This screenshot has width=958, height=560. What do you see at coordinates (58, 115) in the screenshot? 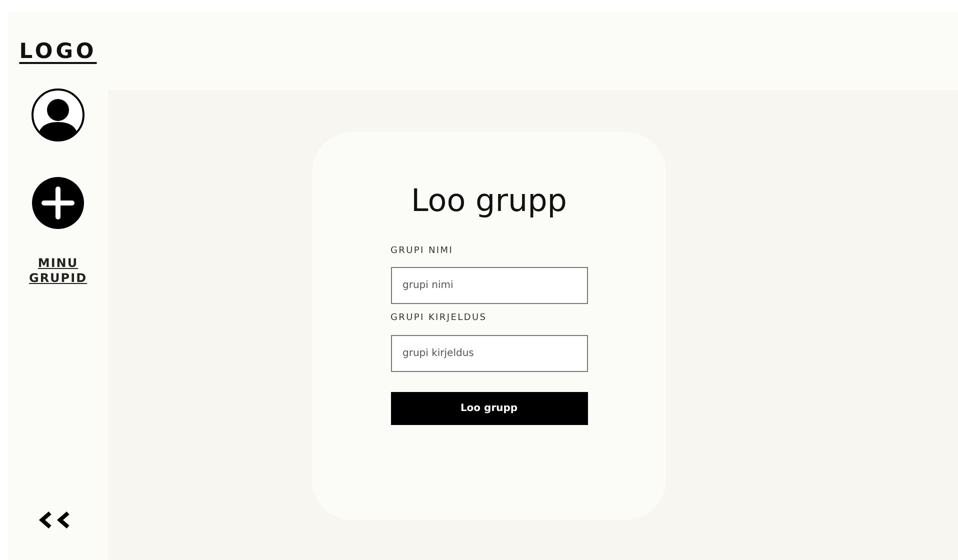
I see `profile-icon` at bounding box center [58, 115].